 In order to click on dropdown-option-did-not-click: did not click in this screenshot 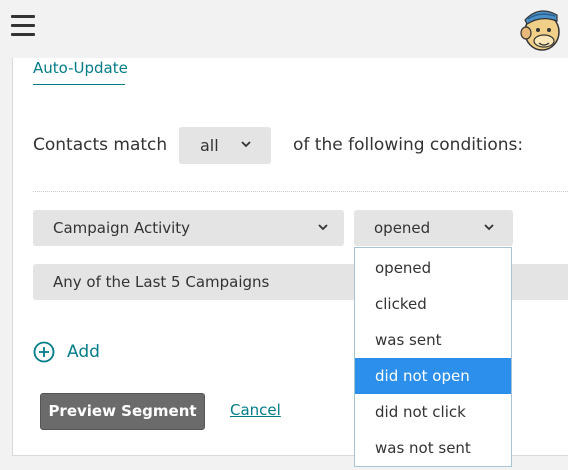, I will do `click(433, 412)`.